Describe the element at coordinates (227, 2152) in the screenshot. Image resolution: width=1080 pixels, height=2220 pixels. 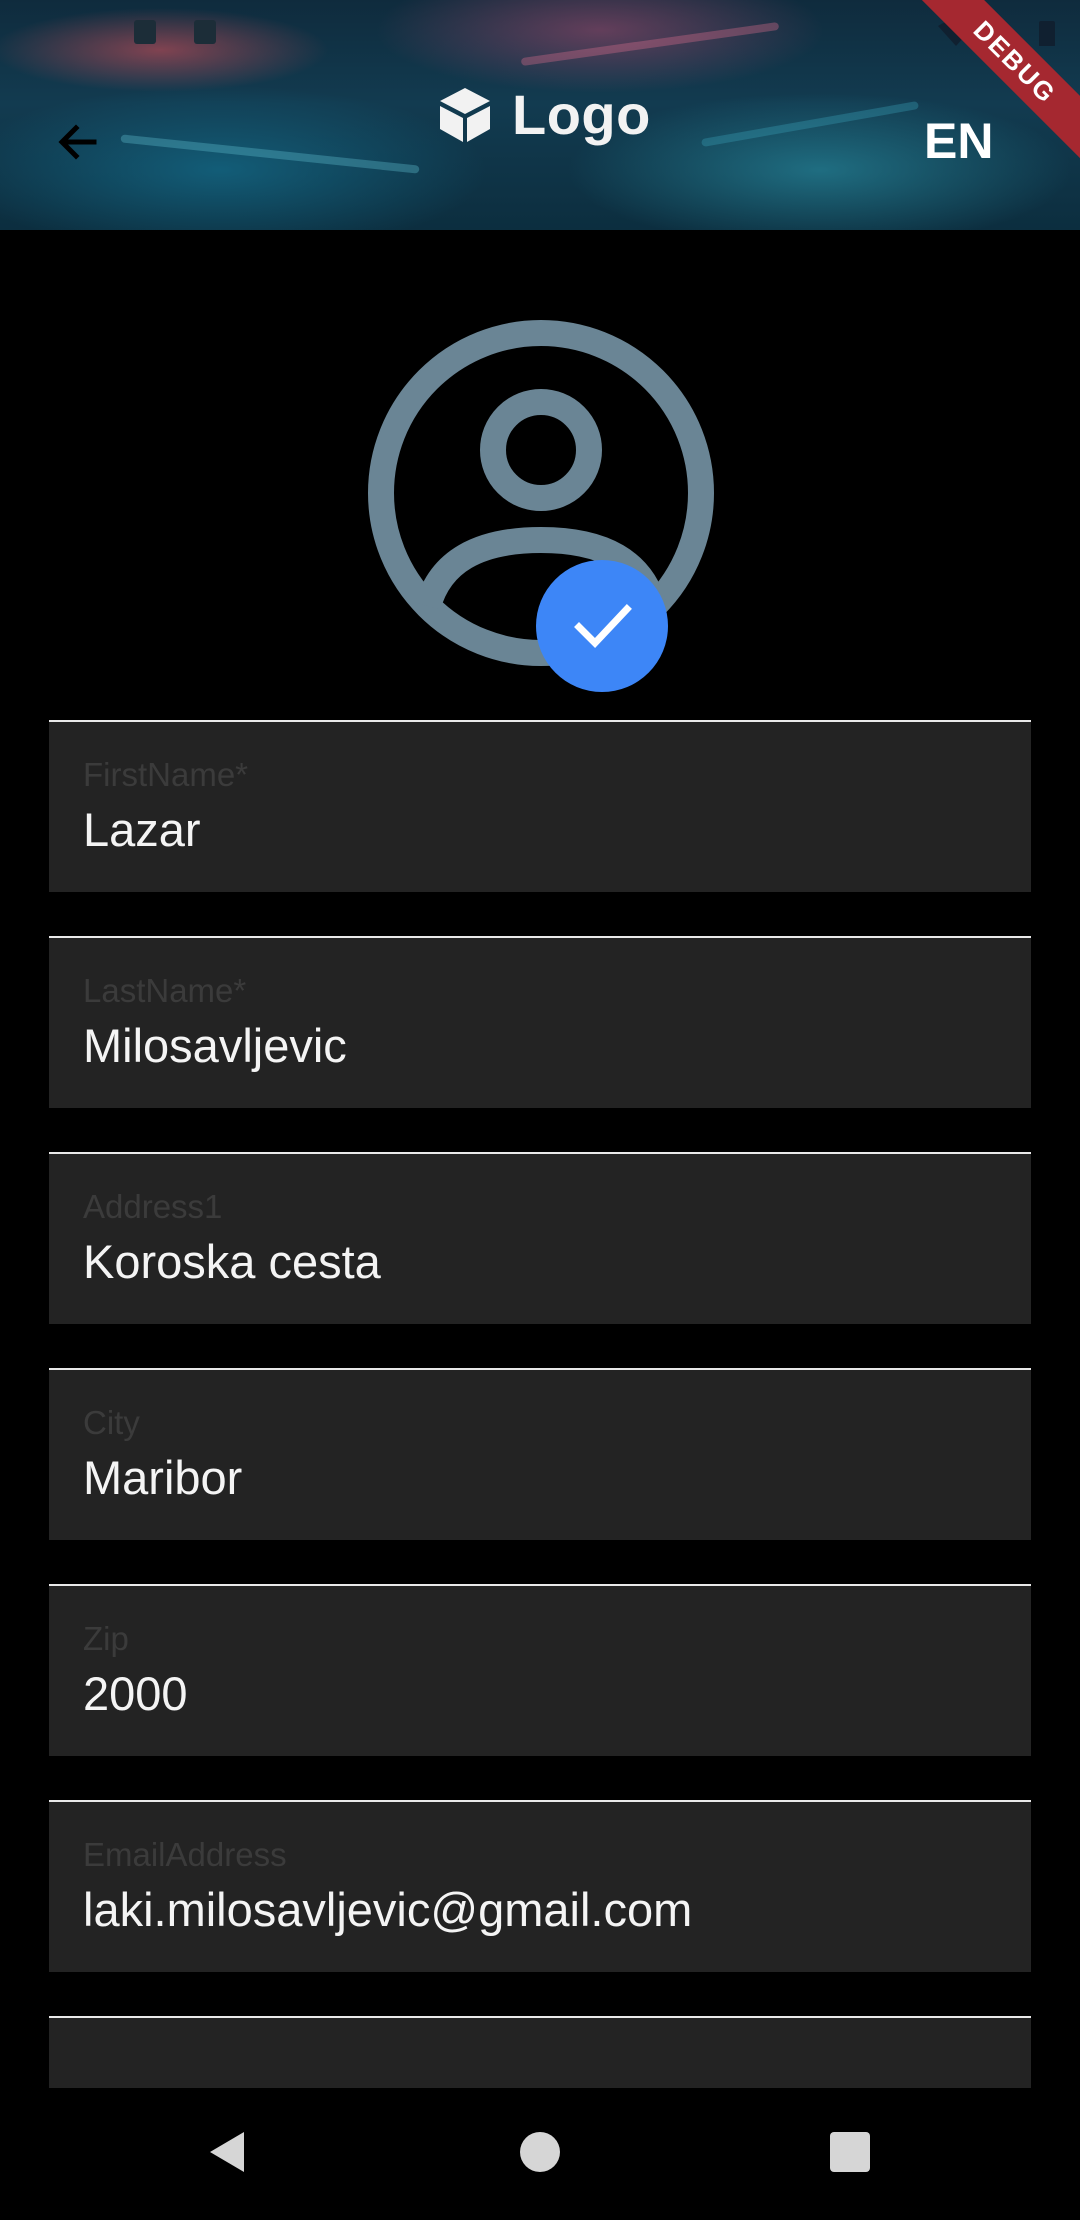
I see `nav-back-icon` at that location.